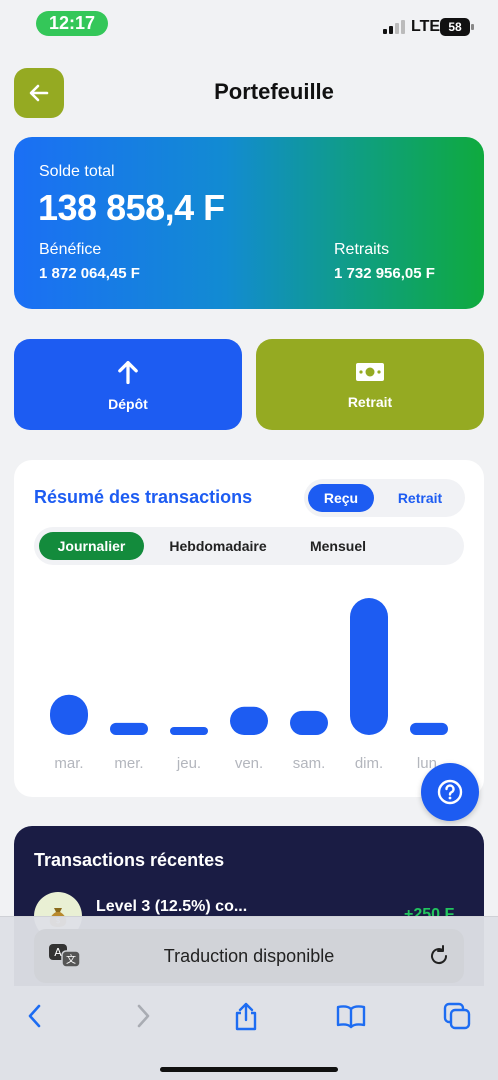 This screenshot has height=1080, width=498. I want to click on chart-label-0: mar., so click(68, 763).